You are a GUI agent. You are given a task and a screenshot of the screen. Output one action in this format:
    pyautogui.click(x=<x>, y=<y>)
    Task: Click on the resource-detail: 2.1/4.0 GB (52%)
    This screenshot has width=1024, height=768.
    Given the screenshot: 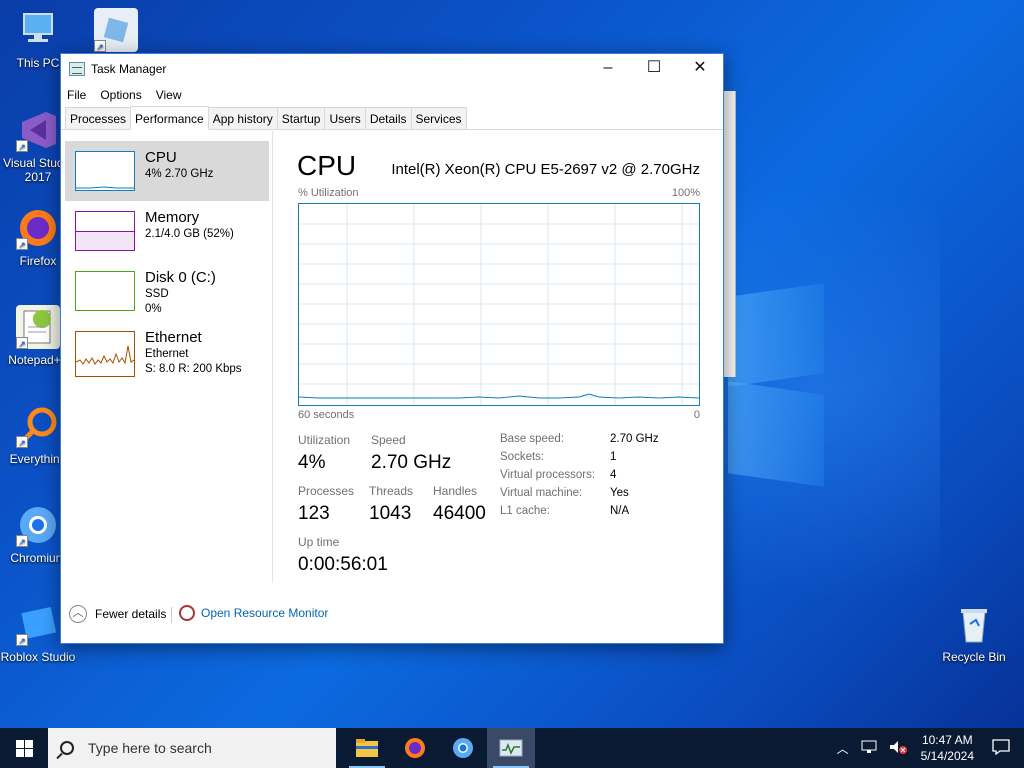 What is the action you would take?
    pyautogui.click(x=189, y=234)
    